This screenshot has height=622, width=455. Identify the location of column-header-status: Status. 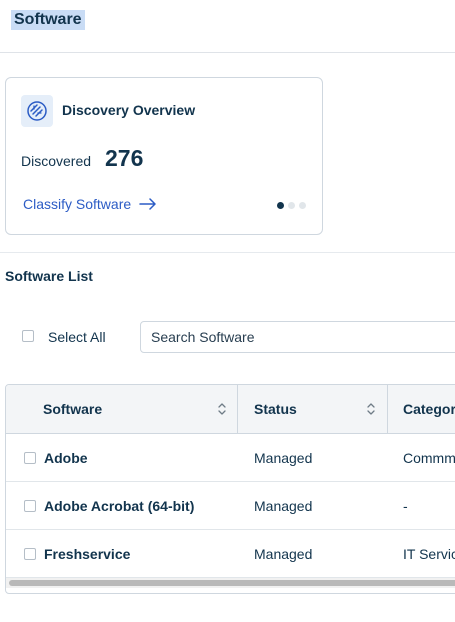
(275, 409).